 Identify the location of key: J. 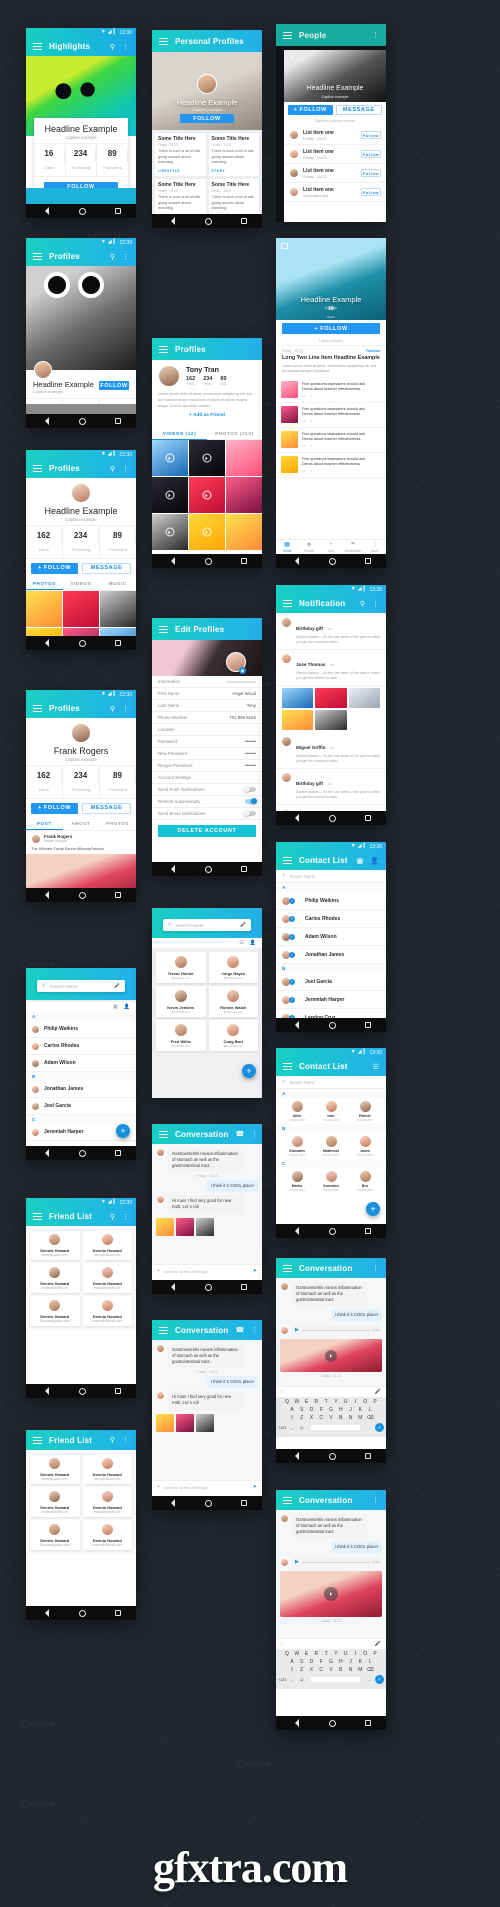
(350, 1410).